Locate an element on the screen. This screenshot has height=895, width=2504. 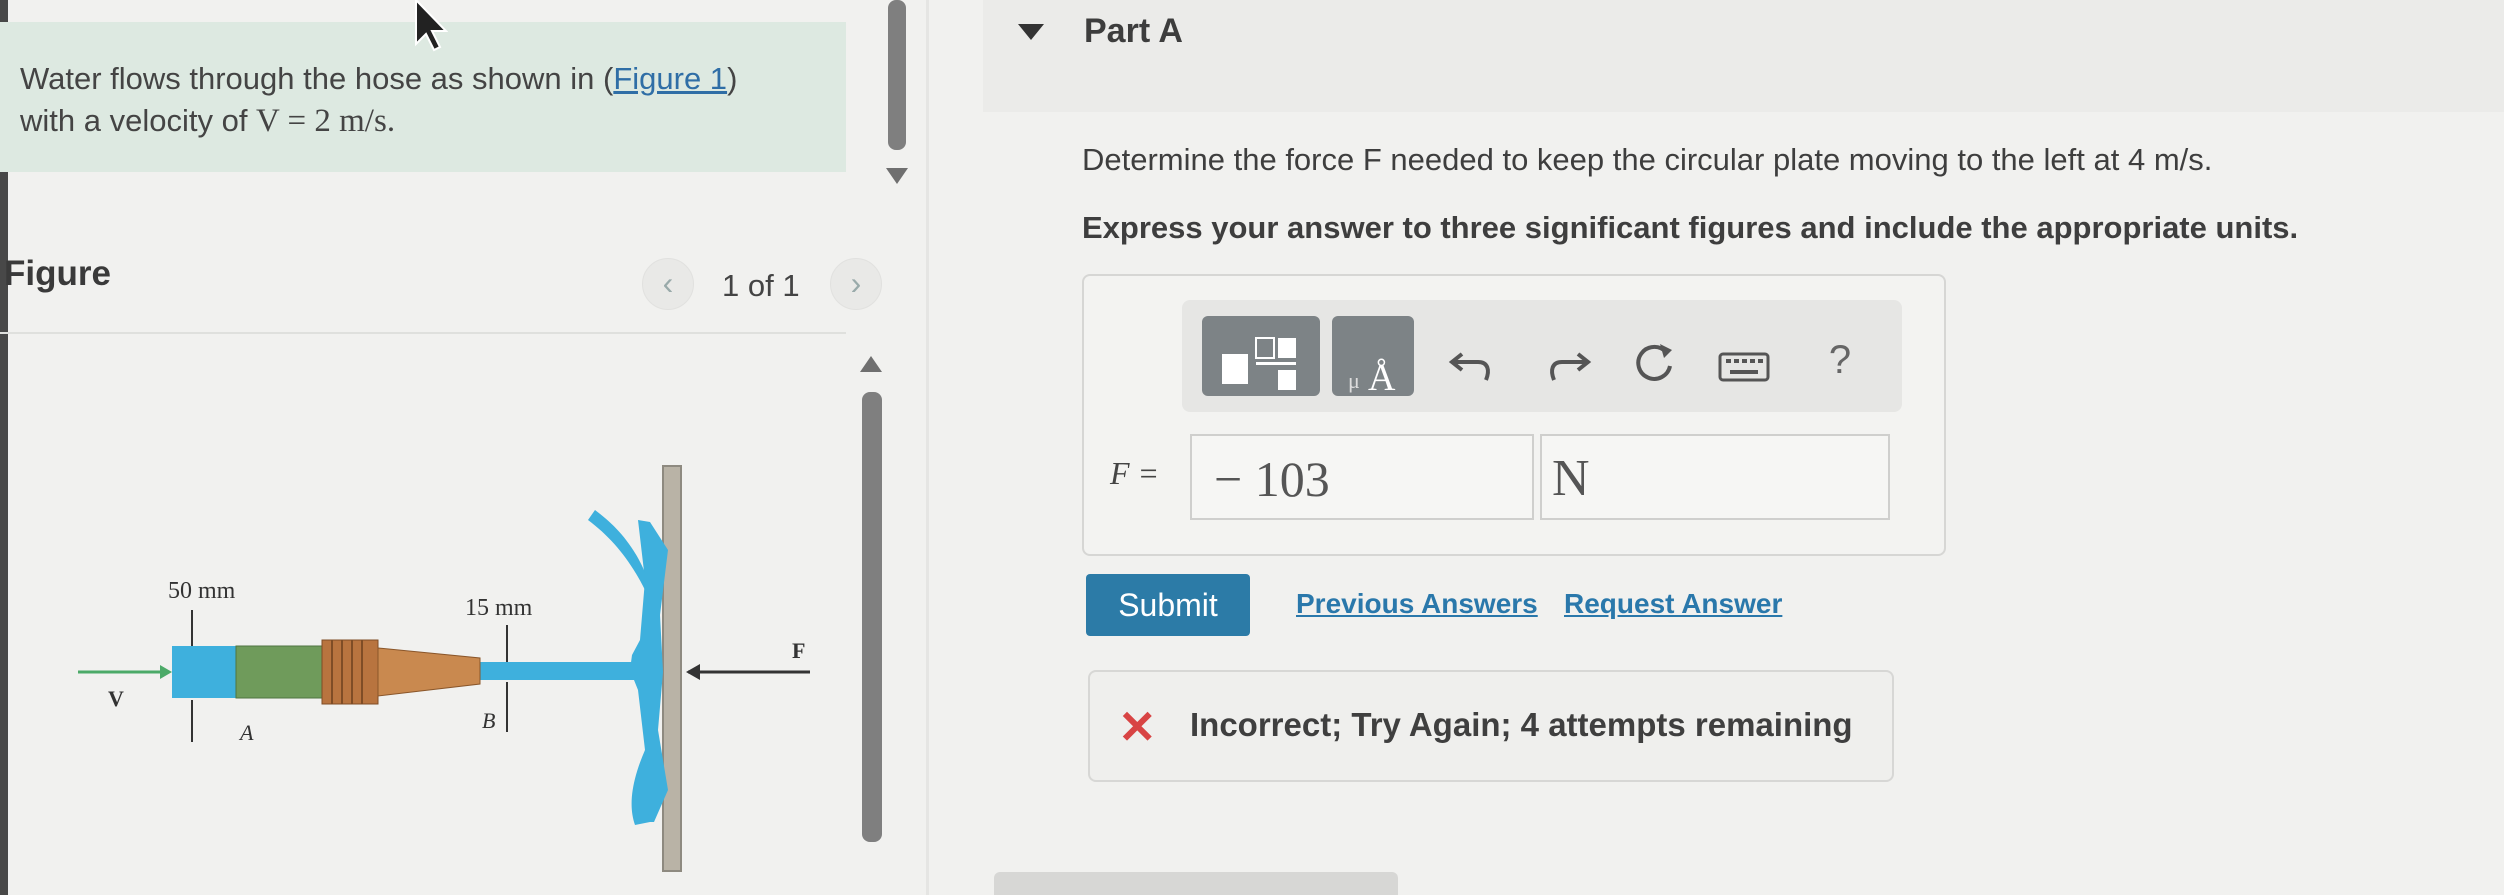
svg-text: Å is located at coordinates (1382, 376).